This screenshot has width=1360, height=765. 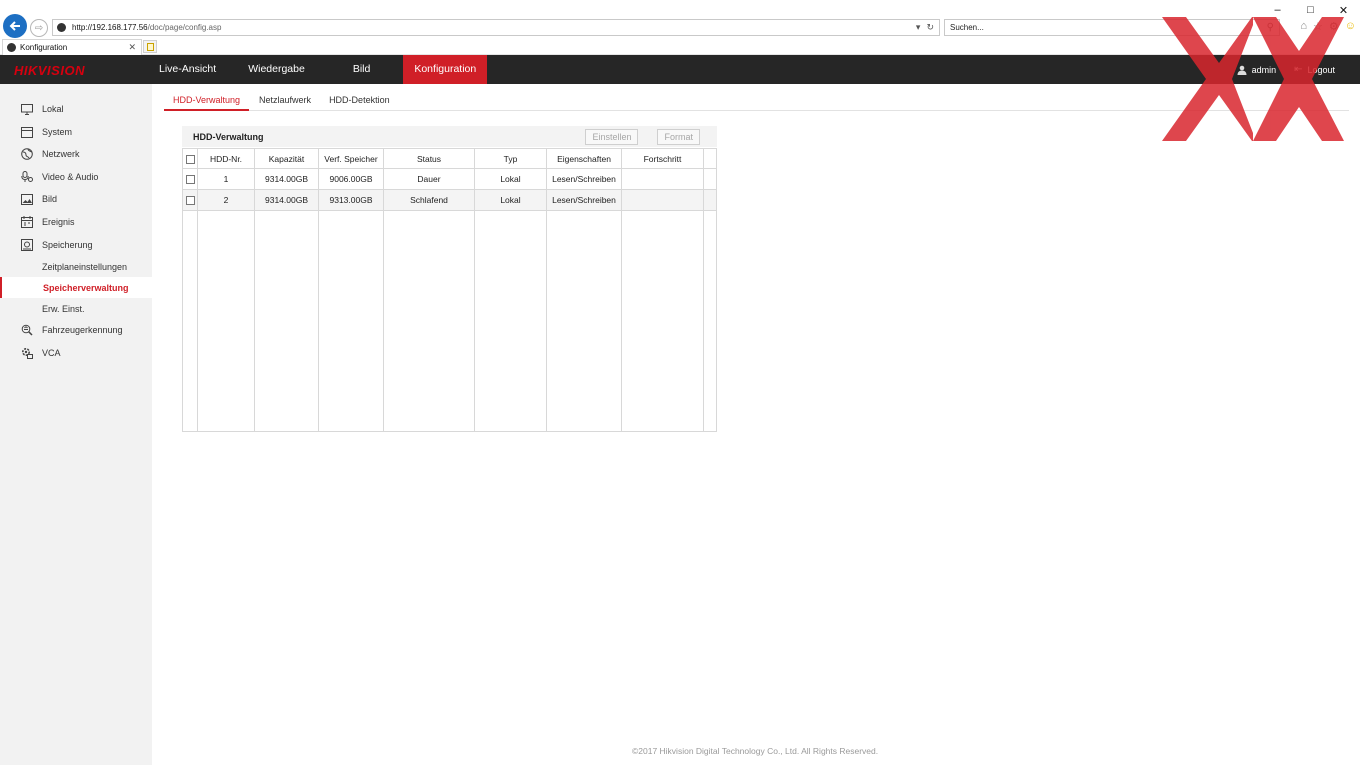 What do you see at coordinates (612, 136) in the screenshot?
I see `einstellen-button: Einstellen` at bounding box center [612, 136].